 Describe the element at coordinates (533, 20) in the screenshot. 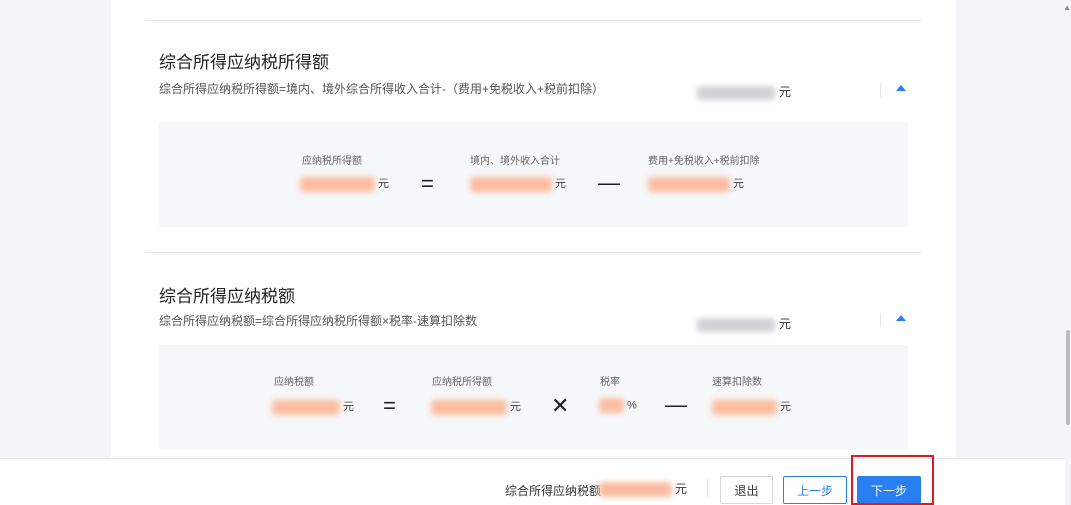

I see `top-divider` at that location.